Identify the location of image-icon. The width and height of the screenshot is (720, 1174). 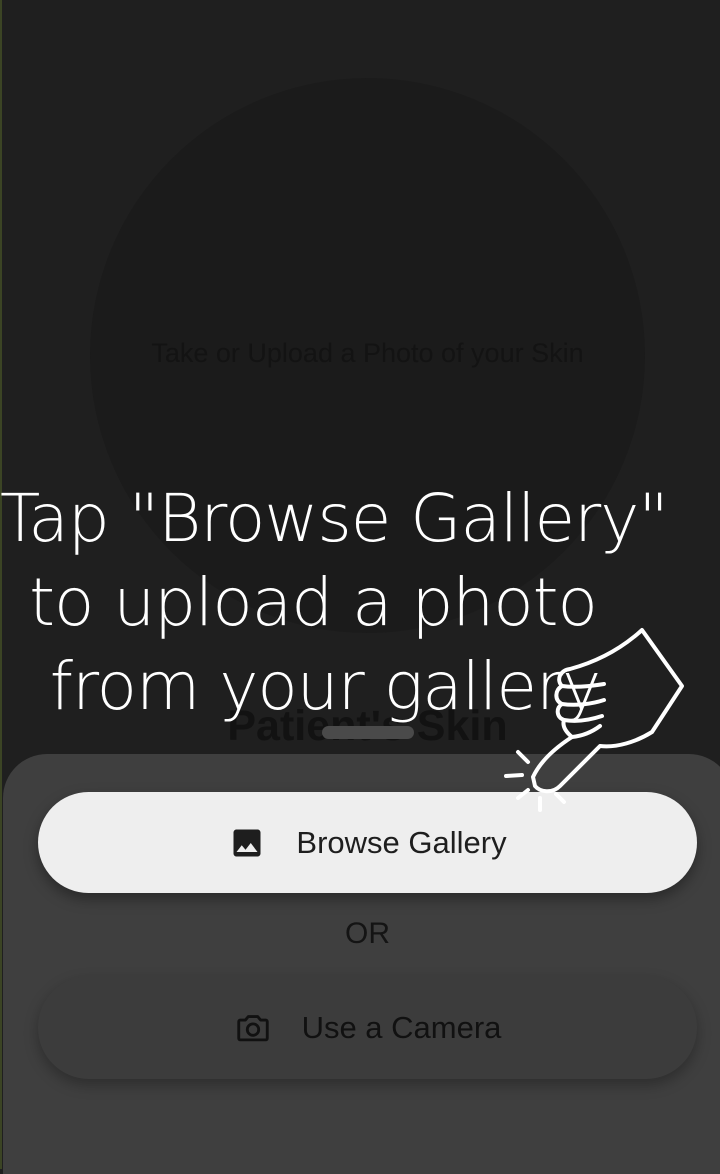
(247, 843).